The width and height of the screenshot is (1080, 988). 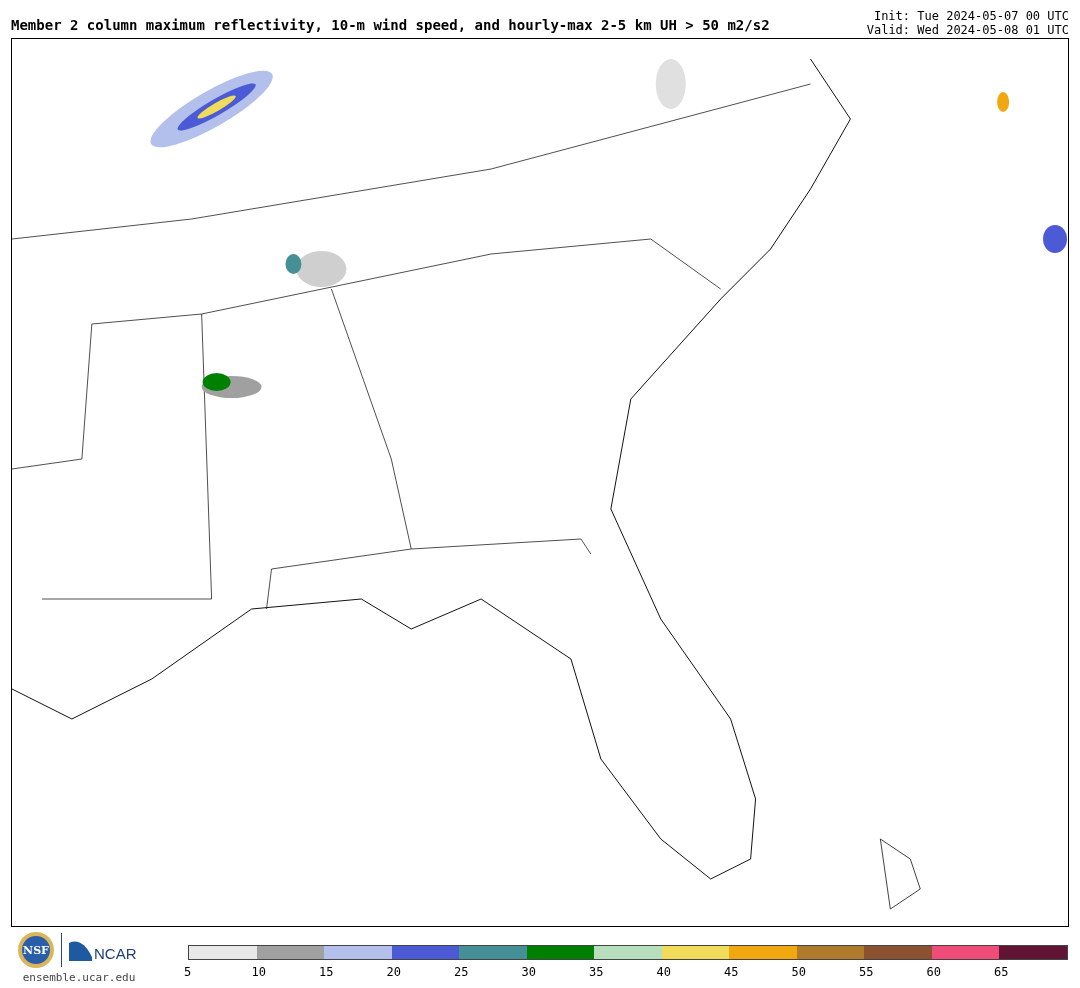 I want to click on scale-label: 5, so click(x=188, y=971).